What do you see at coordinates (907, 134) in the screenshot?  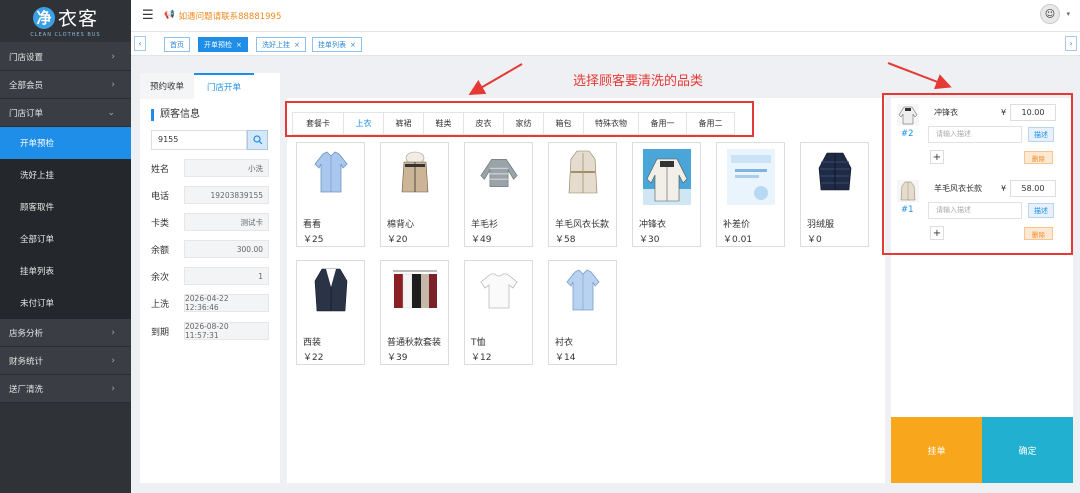 I see `order-item-number: #2` at bounding box center [907, 134].